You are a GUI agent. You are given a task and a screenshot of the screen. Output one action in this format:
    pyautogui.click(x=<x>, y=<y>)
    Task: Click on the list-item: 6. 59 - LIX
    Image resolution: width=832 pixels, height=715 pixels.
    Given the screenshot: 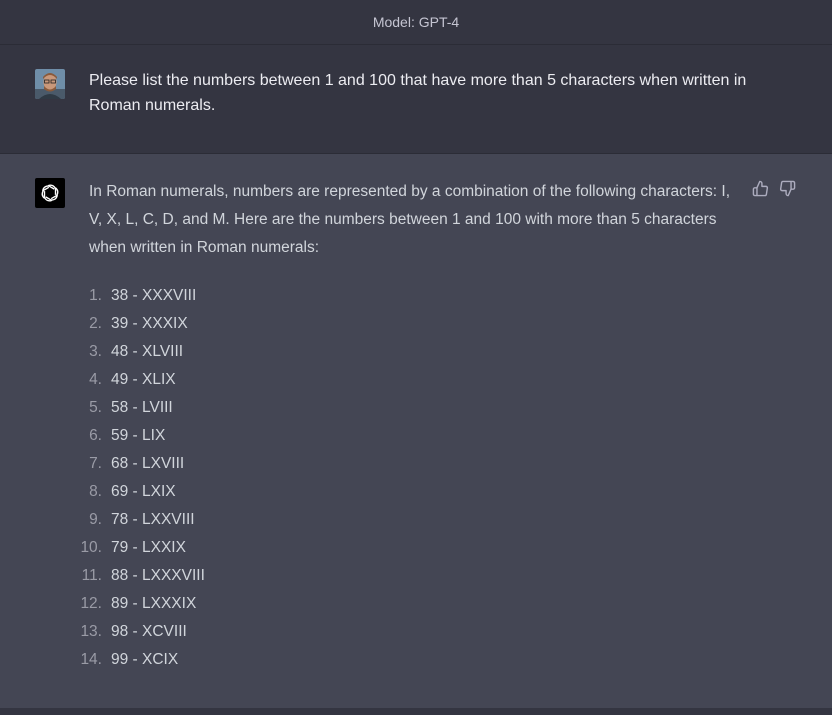 What is the action you would take?
    pyautogui.click(x=138, y=436)
    